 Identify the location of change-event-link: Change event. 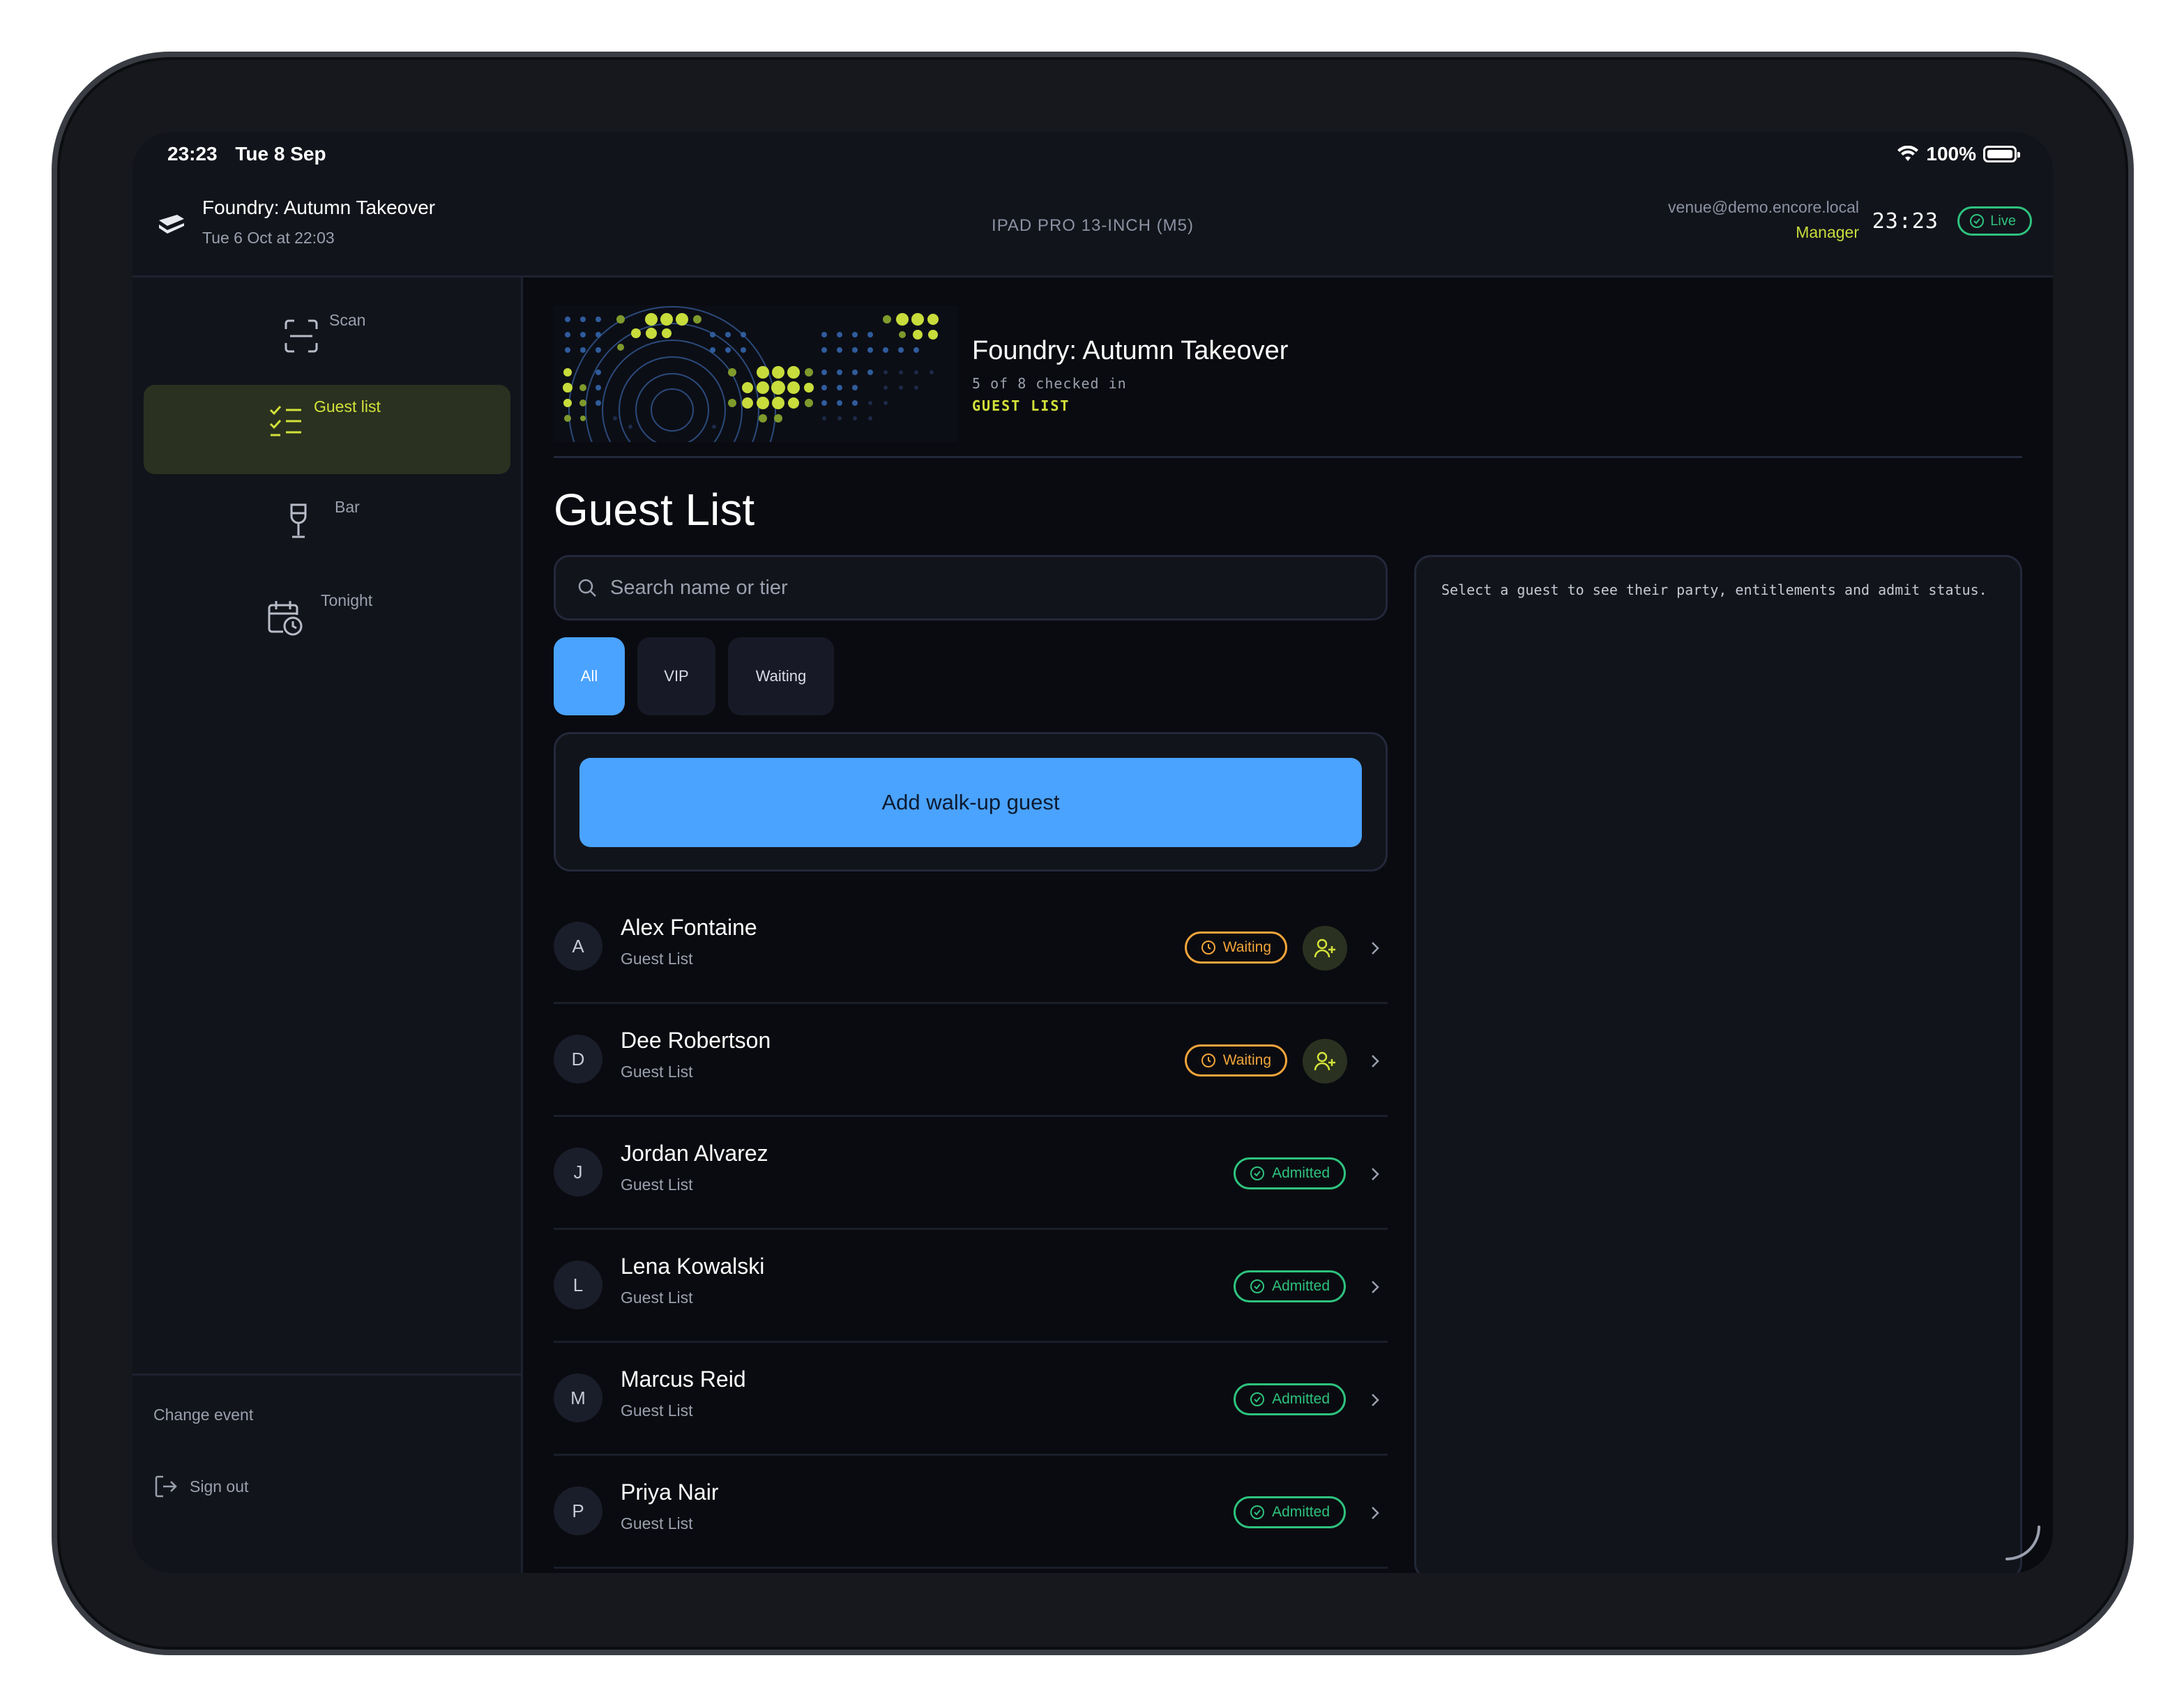
(203, 1415).